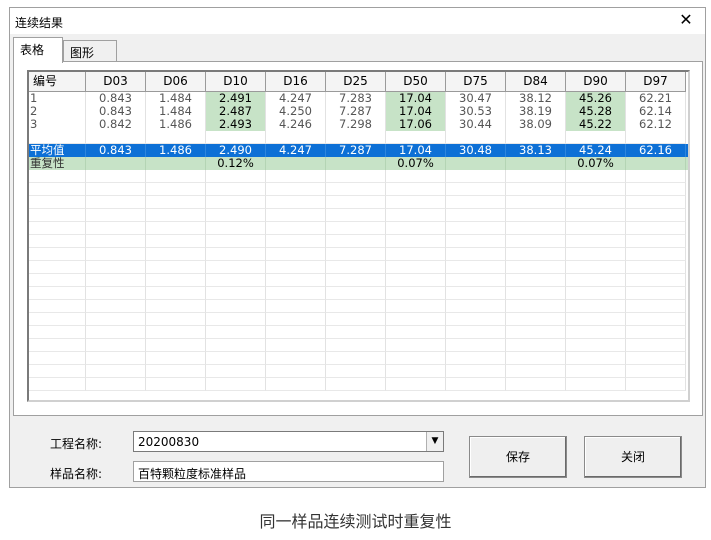 The height and width of the screenshot is (540, 711). What do you see at coordinates (176, 82) in the screenshot?
I see `column-header-d06: D06` at bounding box center [176, 82].